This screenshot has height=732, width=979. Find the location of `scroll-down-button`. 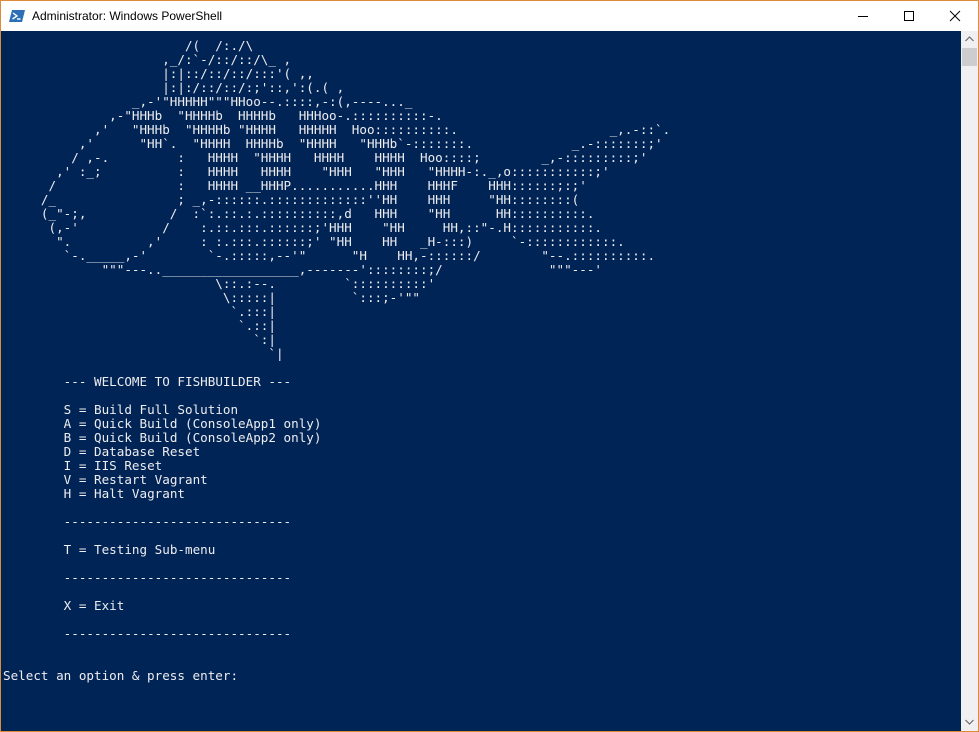

scroll-down-button is located at coordinates (969, 722).